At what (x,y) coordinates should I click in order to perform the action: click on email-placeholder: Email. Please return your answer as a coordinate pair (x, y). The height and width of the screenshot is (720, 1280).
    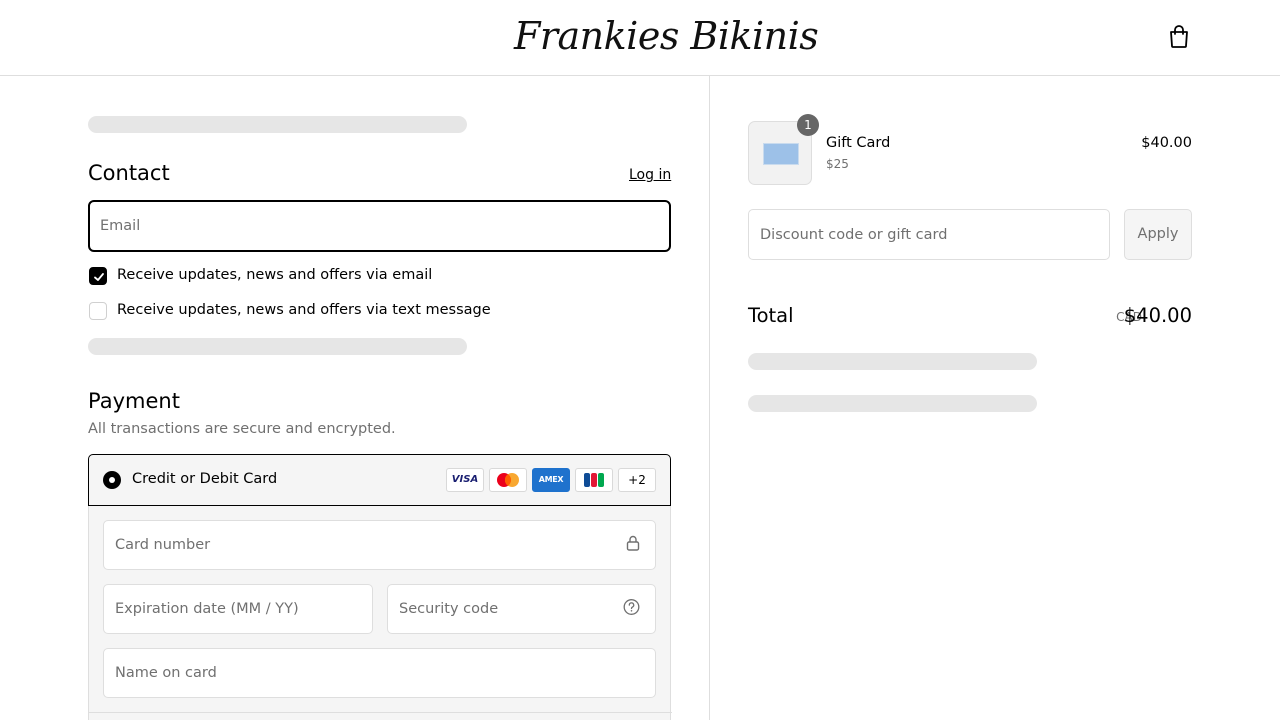
    Looking at the image, I should click on (120, 226).